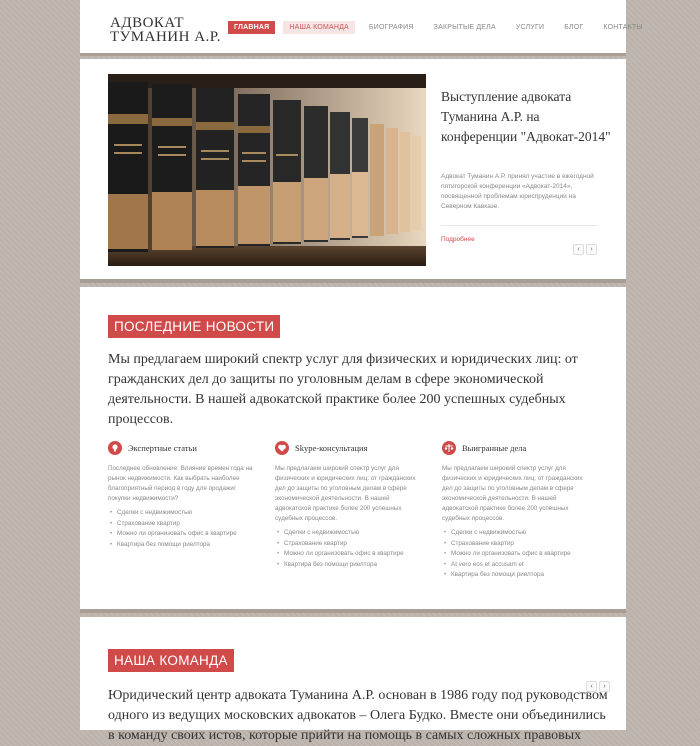  I want to click on heart-icon, so click(282, 448).